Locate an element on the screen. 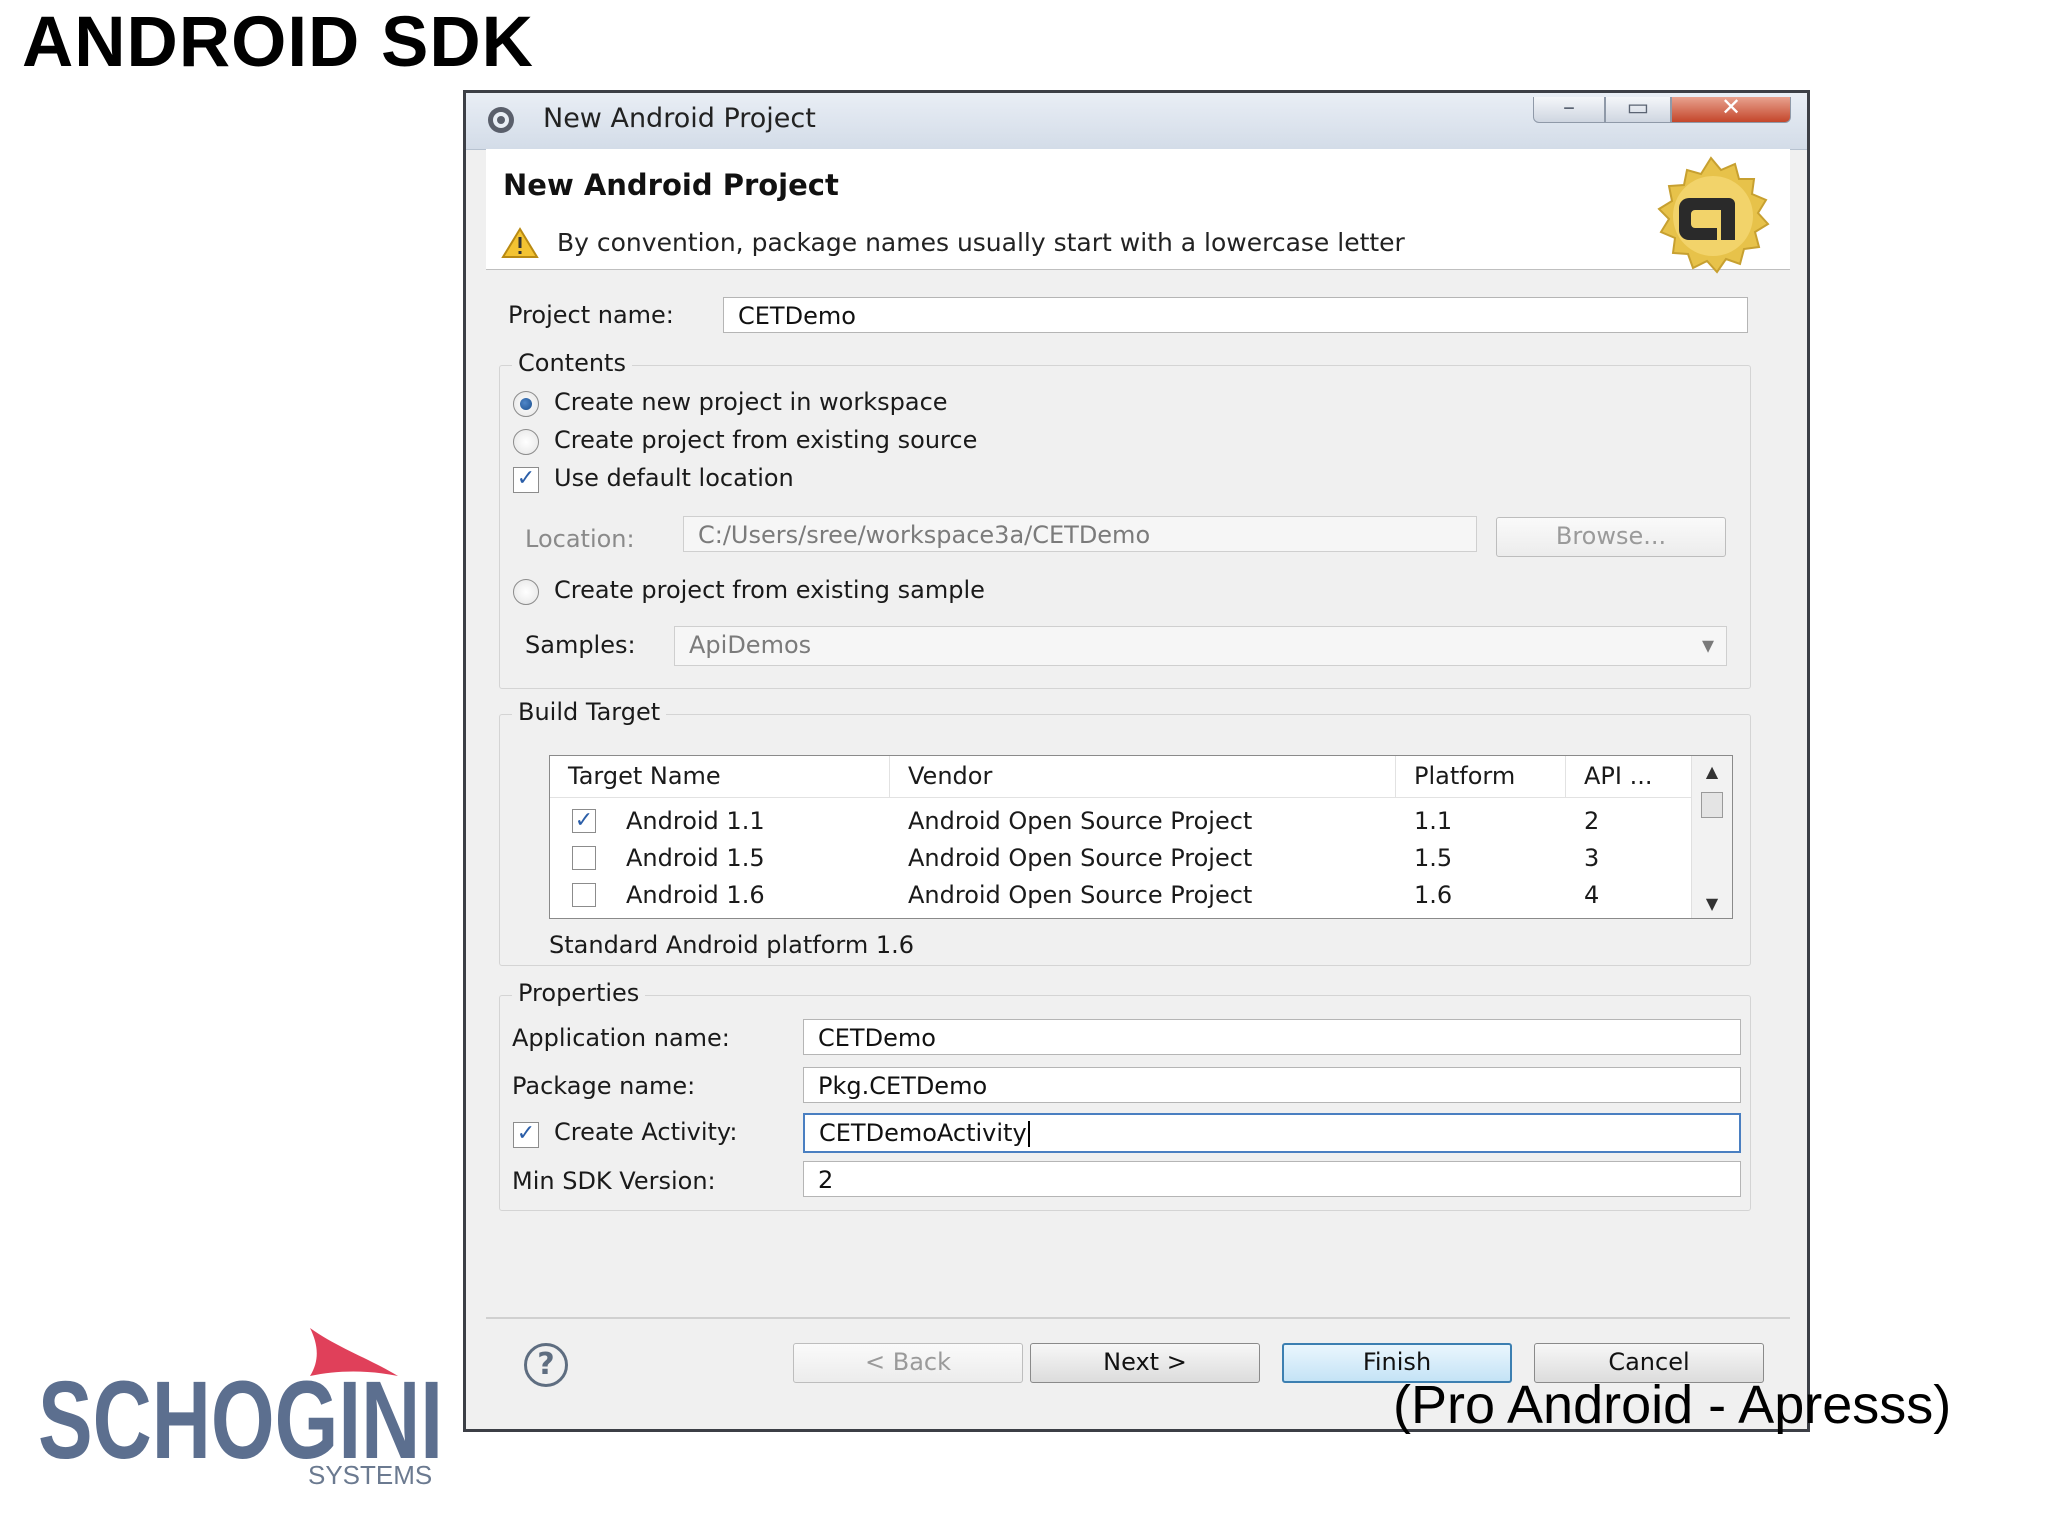 Image resolution: width=2048 pixels, height=1536 pixels. help-icon: ? is located at coordinates (546, 1365).